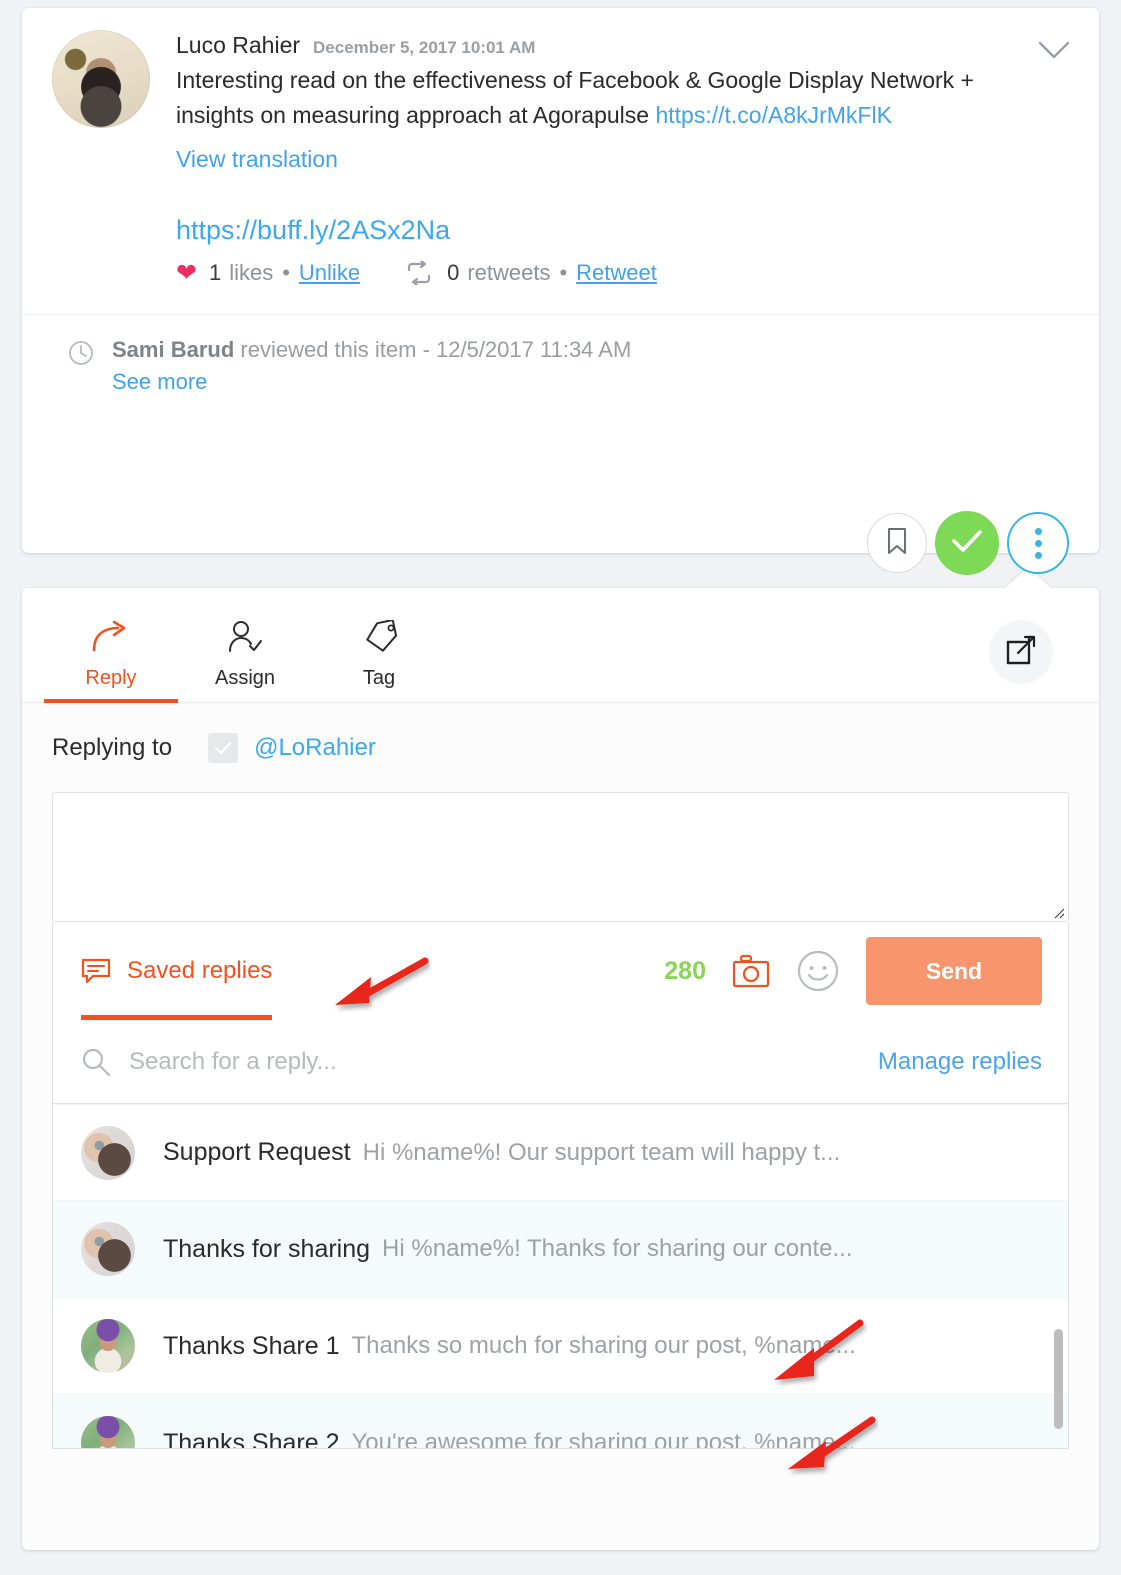 The image size is (1121, 1575). I want to click on tab-reply: Reply, so click(111, 646).